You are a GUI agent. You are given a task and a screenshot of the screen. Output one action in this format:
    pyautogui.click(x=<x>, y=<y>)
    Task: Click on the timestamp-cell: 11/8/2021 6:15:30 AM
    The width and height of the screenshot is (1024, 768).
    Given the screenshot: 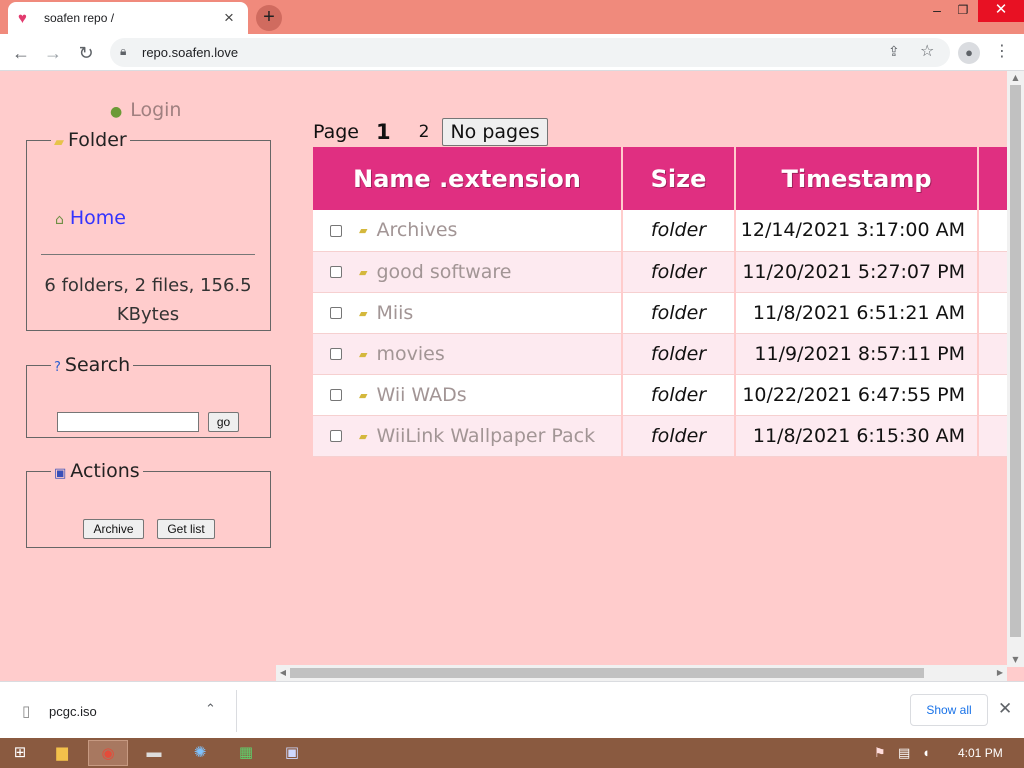 What is the action you would take?
    pyautogui.click(x=857, y=436)
    